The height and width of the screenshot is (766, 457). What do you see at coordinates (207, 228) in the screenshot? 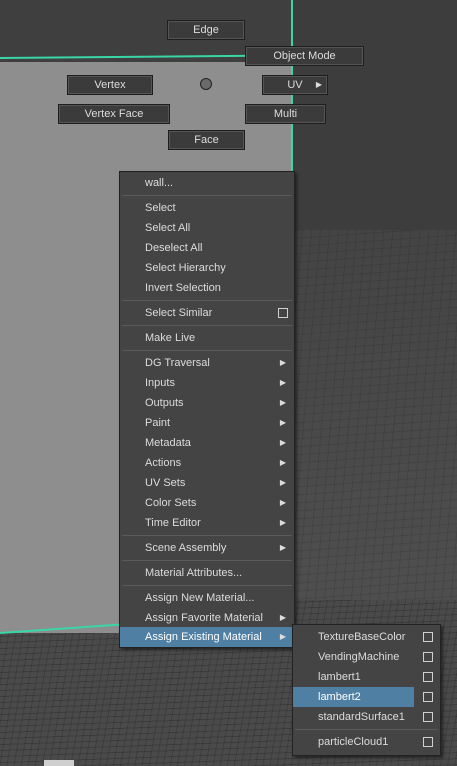
I see `menu-item-select-all: Select All` at bounding box center [207, 228].